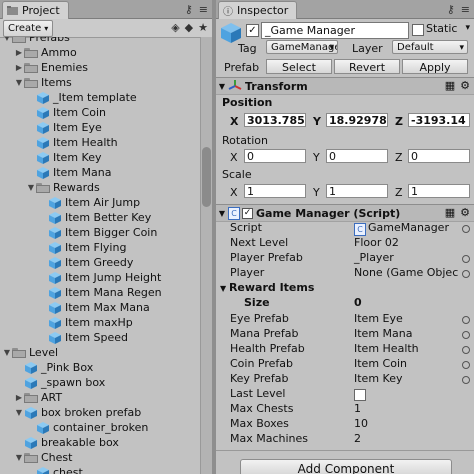 The width and height of the screenshot is (474, 474). What do you see at coordinates (100, 292) in the screenshot?
I see `tree-prefab-item: Item Mana Regen` at bounding box center [100, 292].